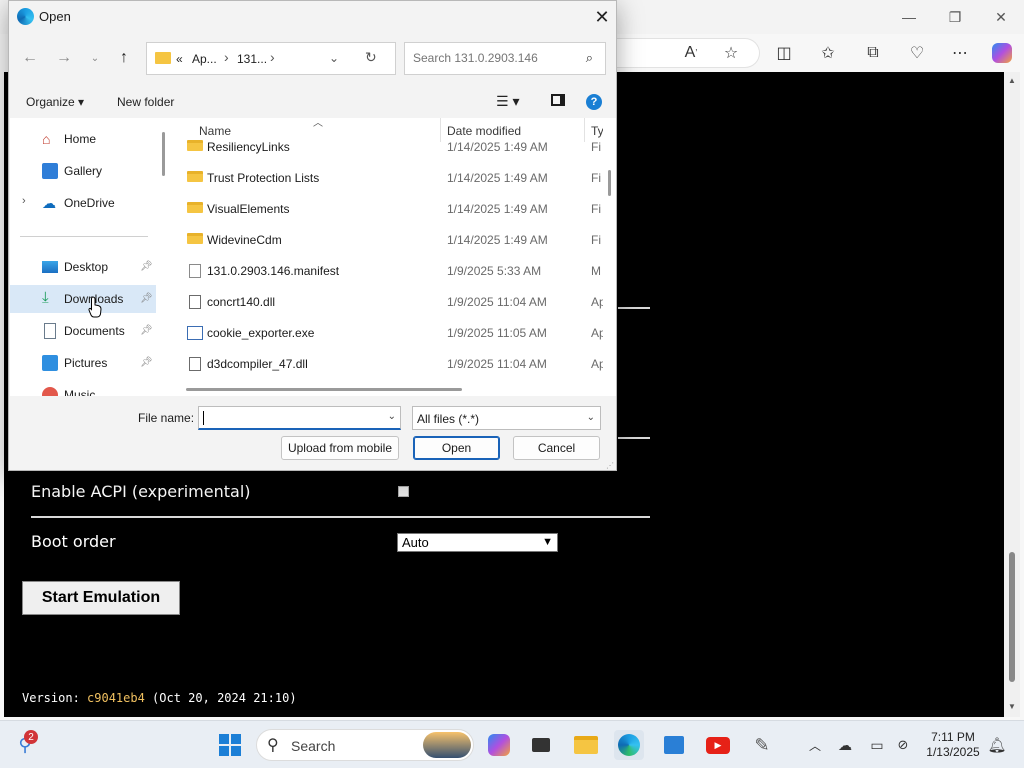 This screenshot has height=768, width=1024. Describe the element at coordinates (909, 17) in the screenshot. I see `minimize-button: —` at that location.